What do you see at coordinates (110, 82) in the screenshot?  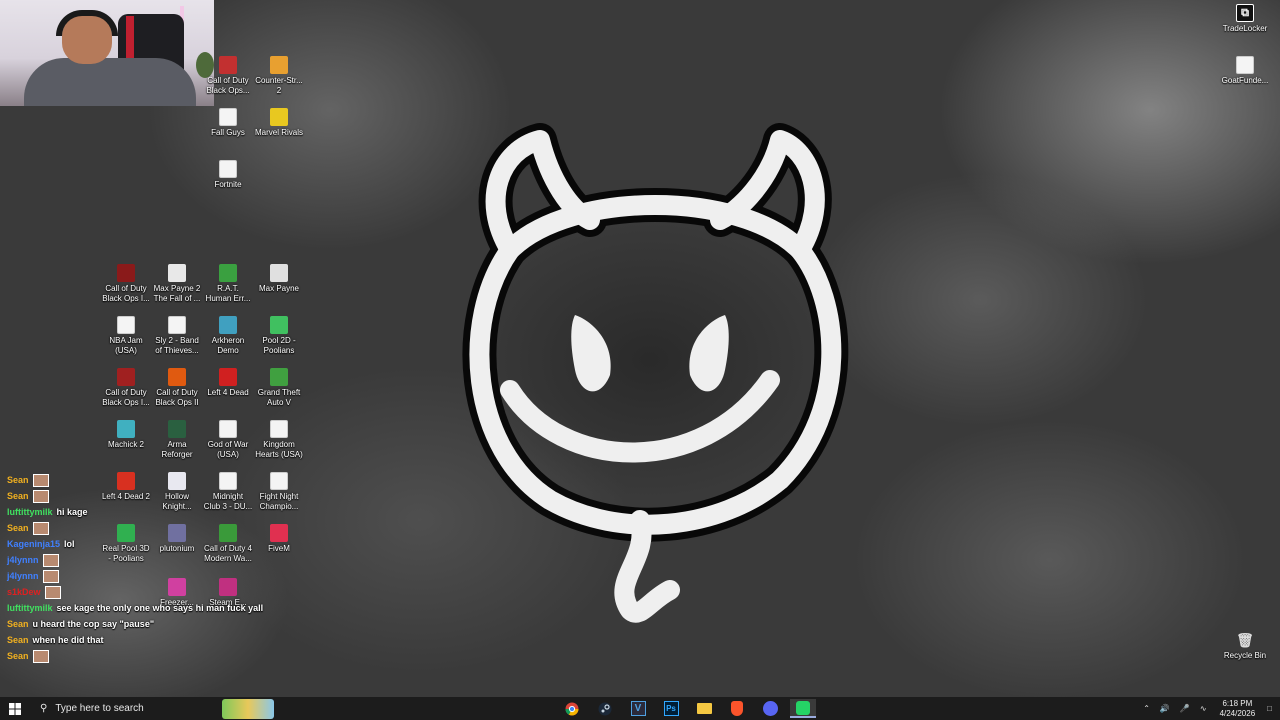 I see `streamer-body` at bounding box center [110, 82].